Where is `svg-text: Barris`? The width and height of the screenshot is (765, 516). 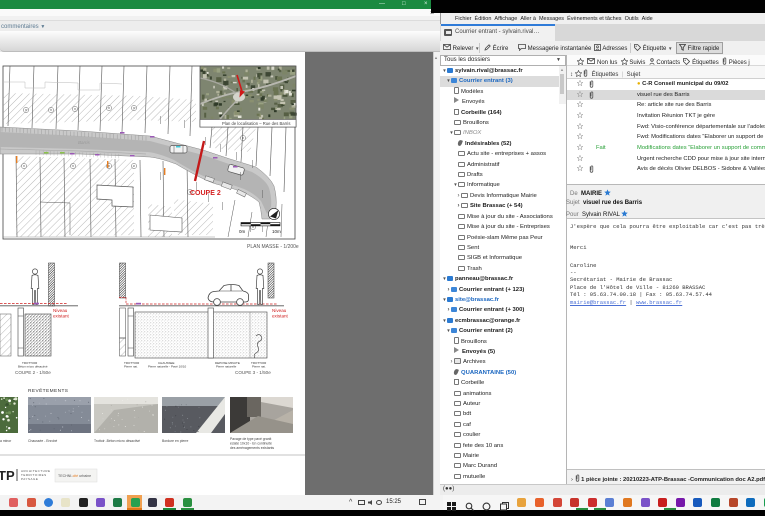
svg-text: Barris is located at coordinates (84, 142).